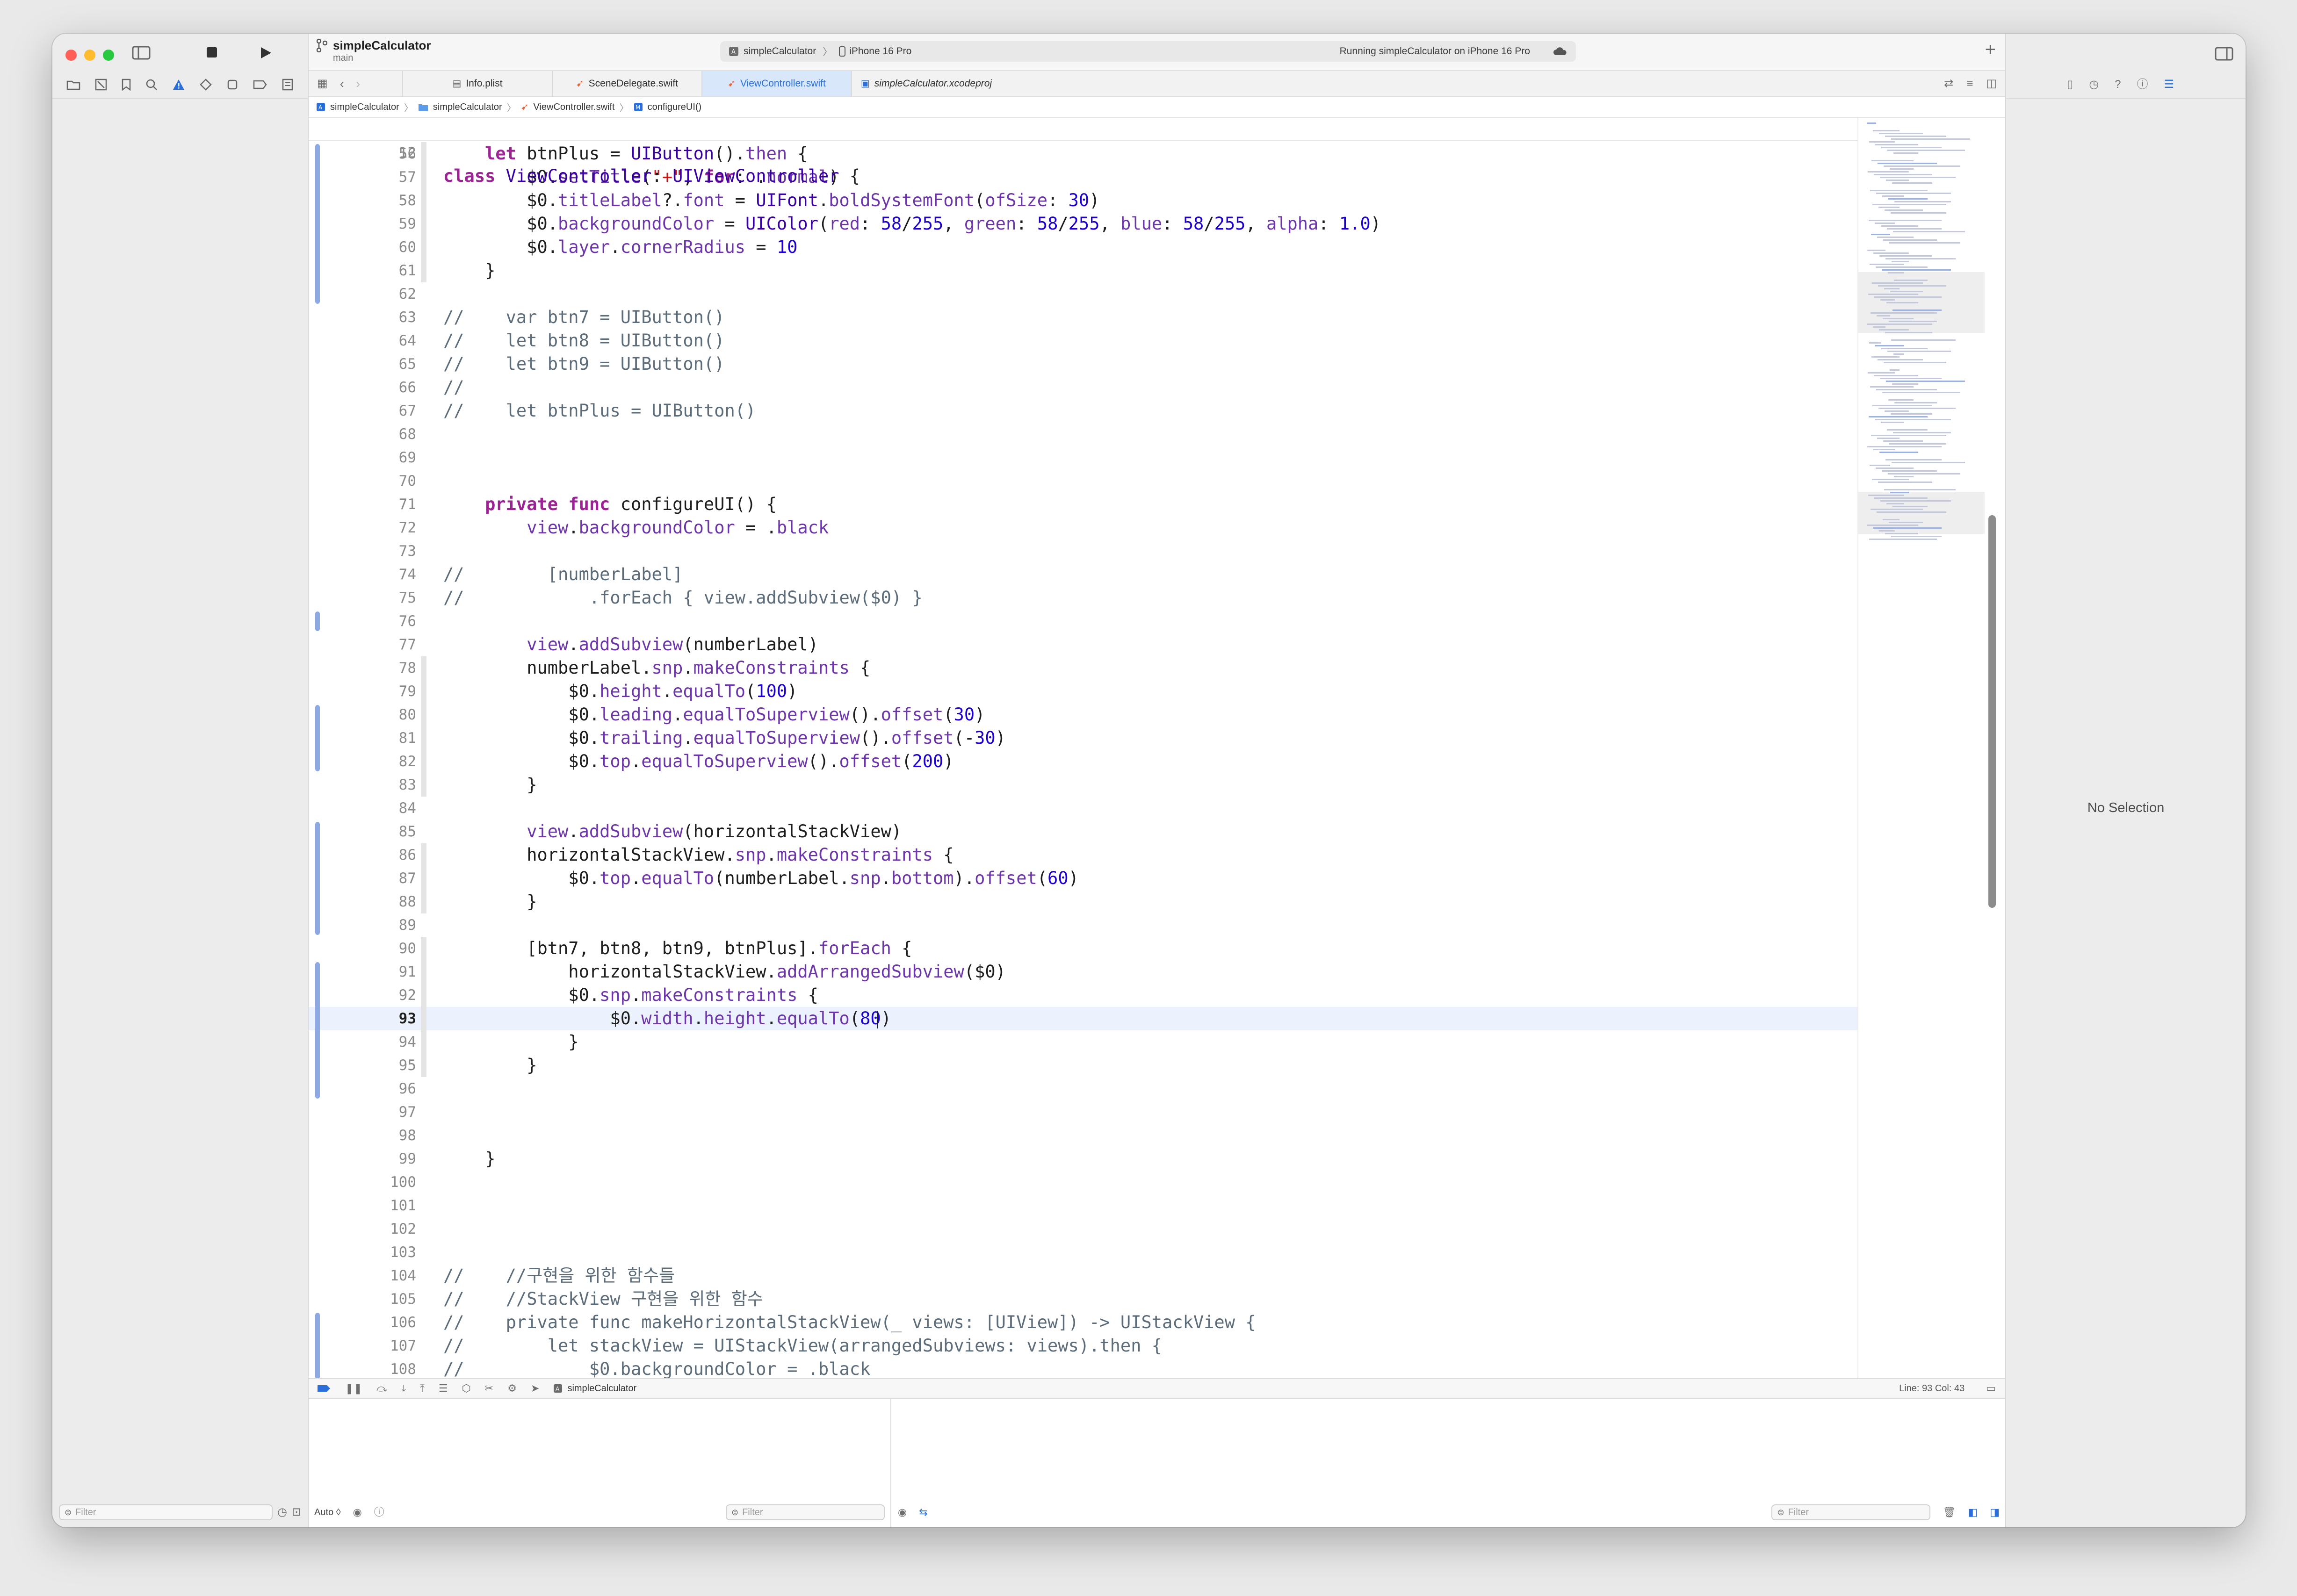  What do you see at coordinates (141, 53) in the screenshot?
I see `sidebar-toggle-icon` at bounding box center [141, 53].